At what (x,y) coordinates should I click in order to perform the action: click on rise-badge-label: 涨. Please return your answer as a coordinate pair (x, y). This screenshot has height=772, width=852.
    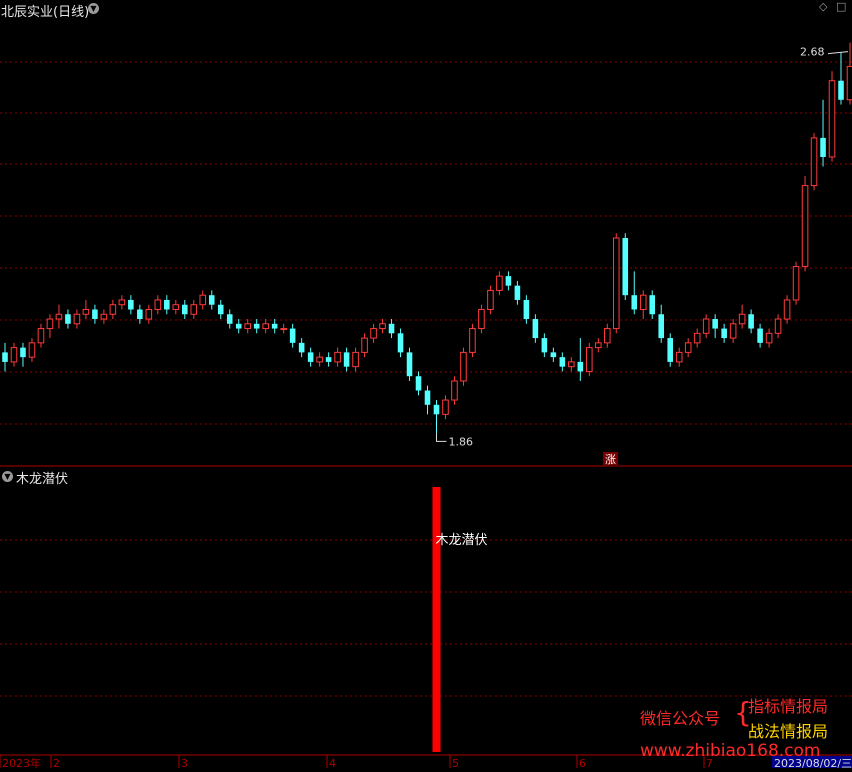
    Looking at the image, I should click on (610, 459).